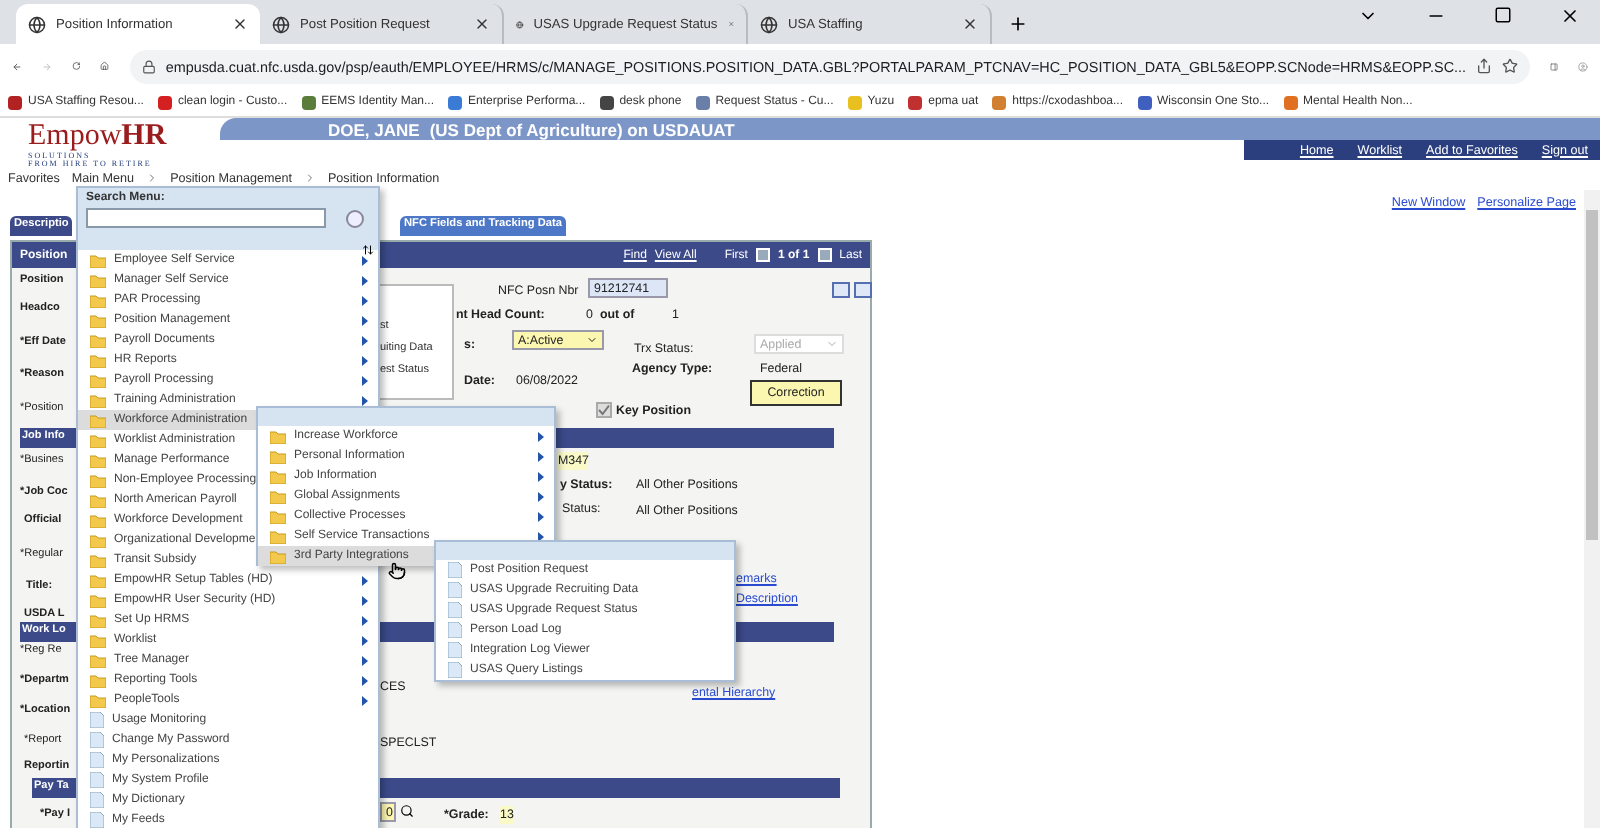 This screenshot has height=828, width=1600. What do you see at coordinates (105, 66) in the screenshot?
I see `home-icon` at bounding box center [105, 66].